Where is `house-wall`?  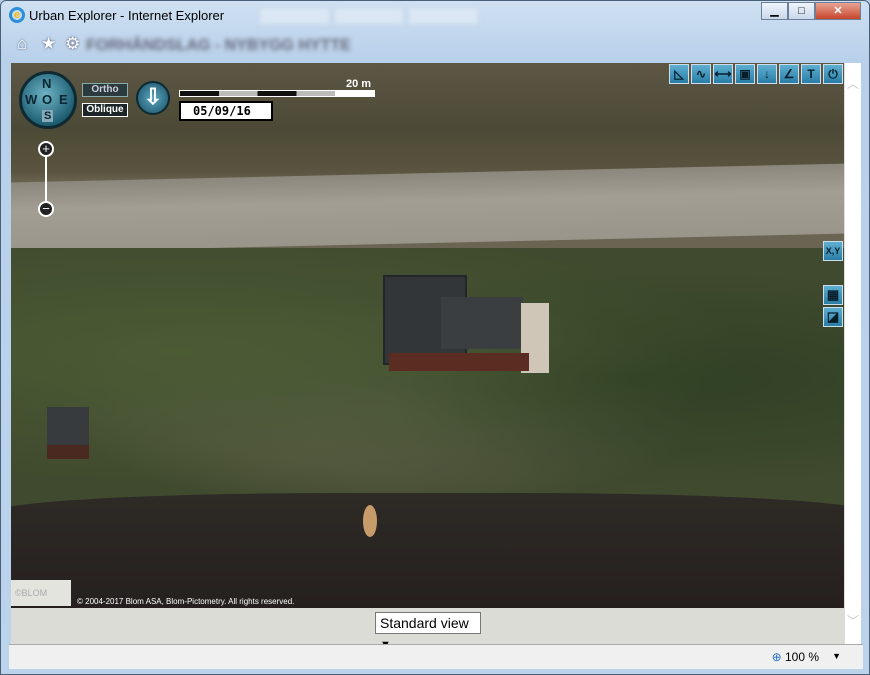
house-wall is located at coordinates (459, 362).